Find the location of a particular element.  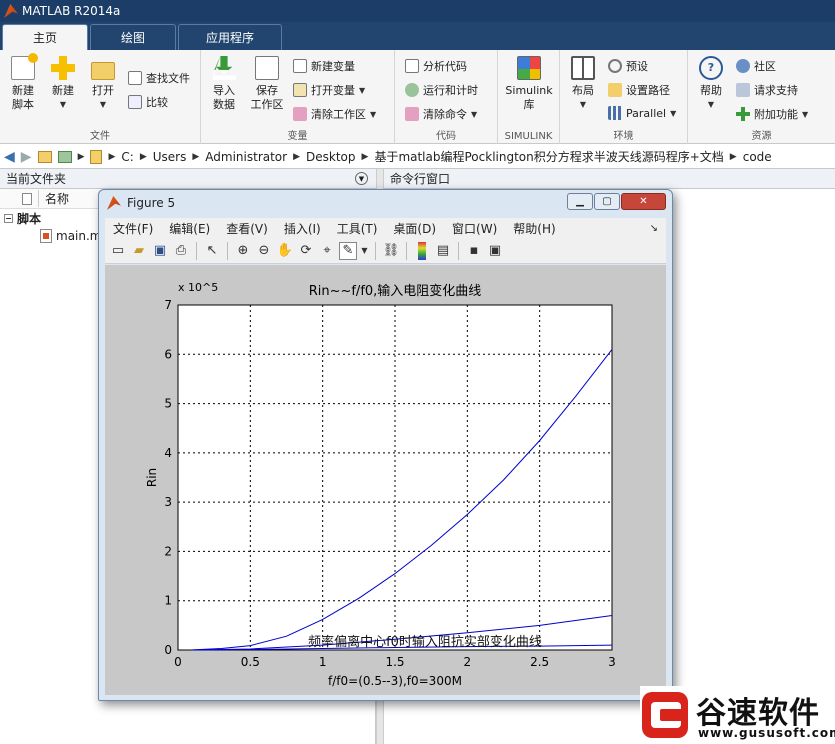

set-path-button: 设置路径 is located at coordinates (639, 90).